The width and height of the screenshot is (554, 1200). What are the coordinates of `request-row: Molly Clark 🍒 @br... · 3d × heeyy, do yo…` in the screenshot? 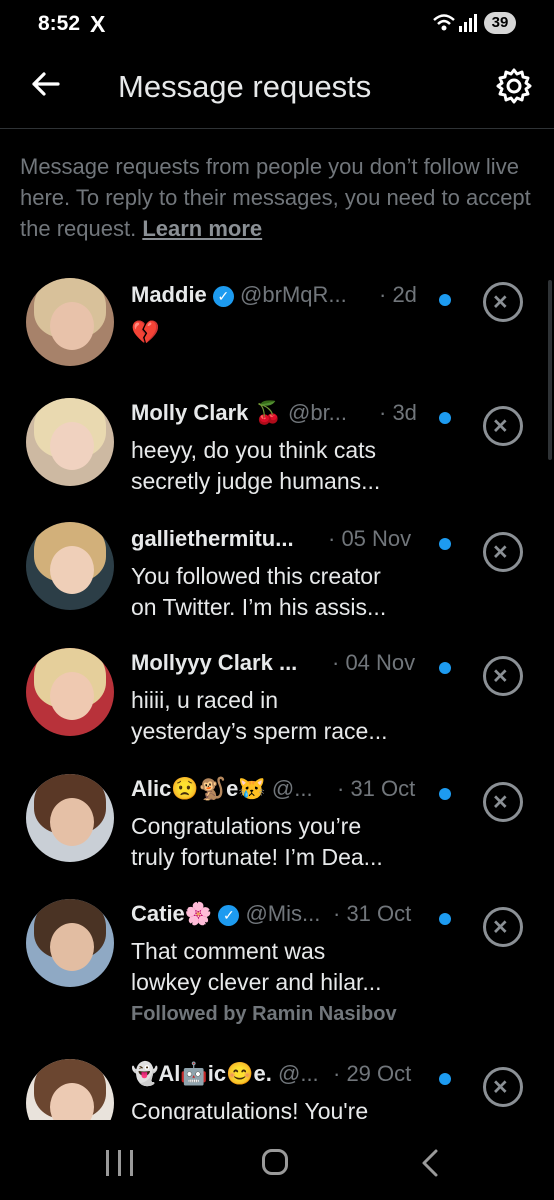 It's located at (277, 458).